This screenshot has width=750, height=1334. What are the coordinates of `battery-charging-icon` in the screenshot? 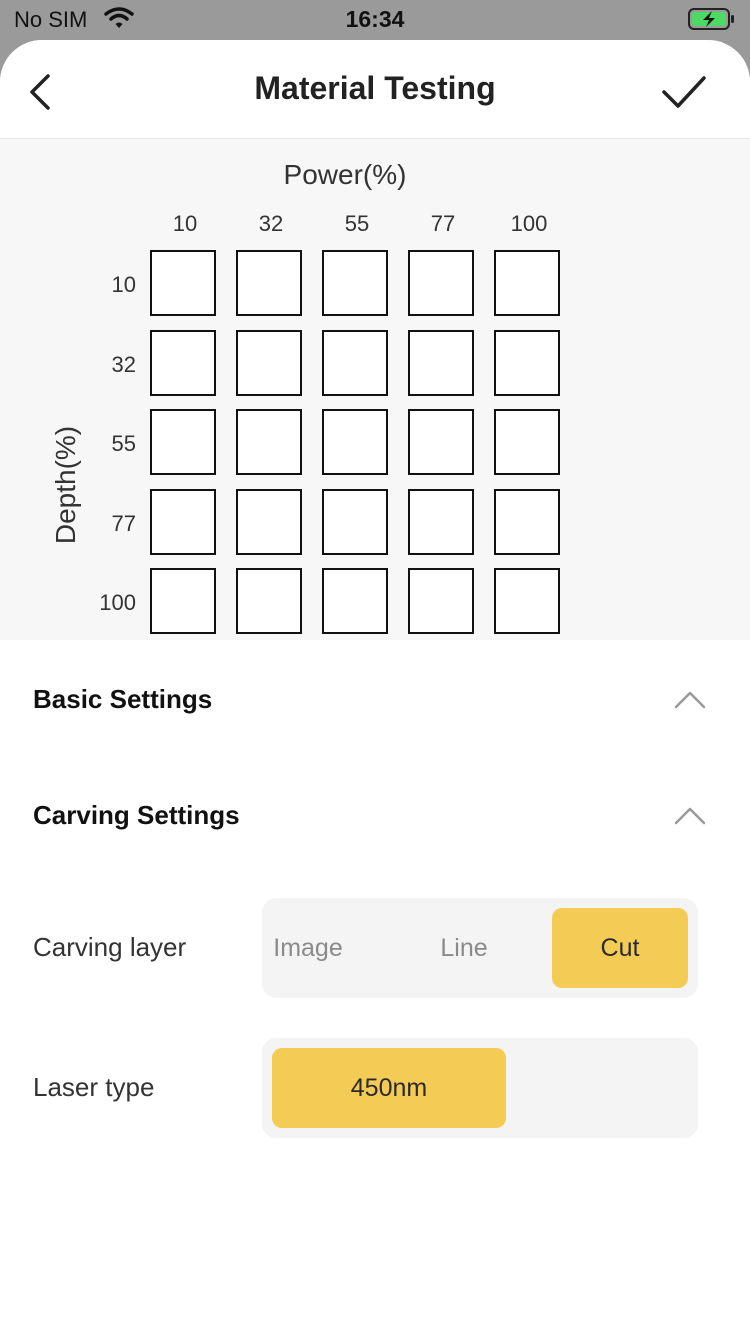 It's located at (712, 21).